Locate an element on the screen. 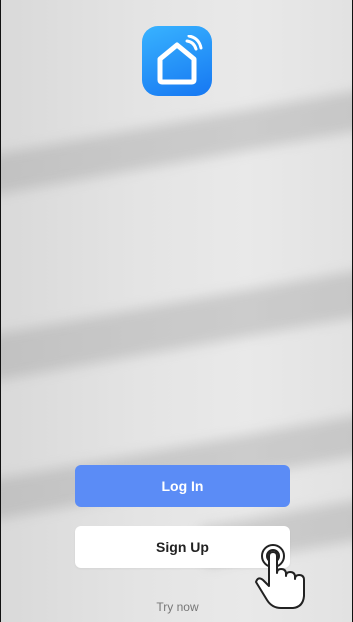  smart-home-icon is located at coordinates (177, 61).